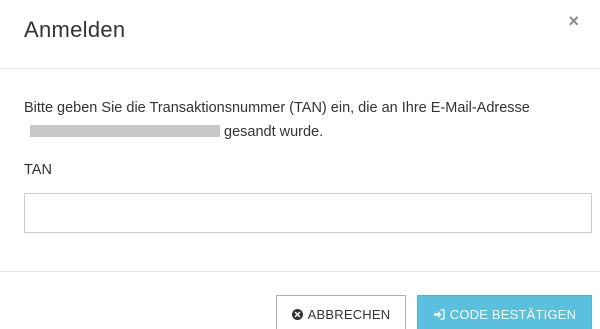  What do you see at coordinates (349, 314) in the screenshot?
I see `cancel-button-label: ABBRECHEN` at bounding box center [349, 314].